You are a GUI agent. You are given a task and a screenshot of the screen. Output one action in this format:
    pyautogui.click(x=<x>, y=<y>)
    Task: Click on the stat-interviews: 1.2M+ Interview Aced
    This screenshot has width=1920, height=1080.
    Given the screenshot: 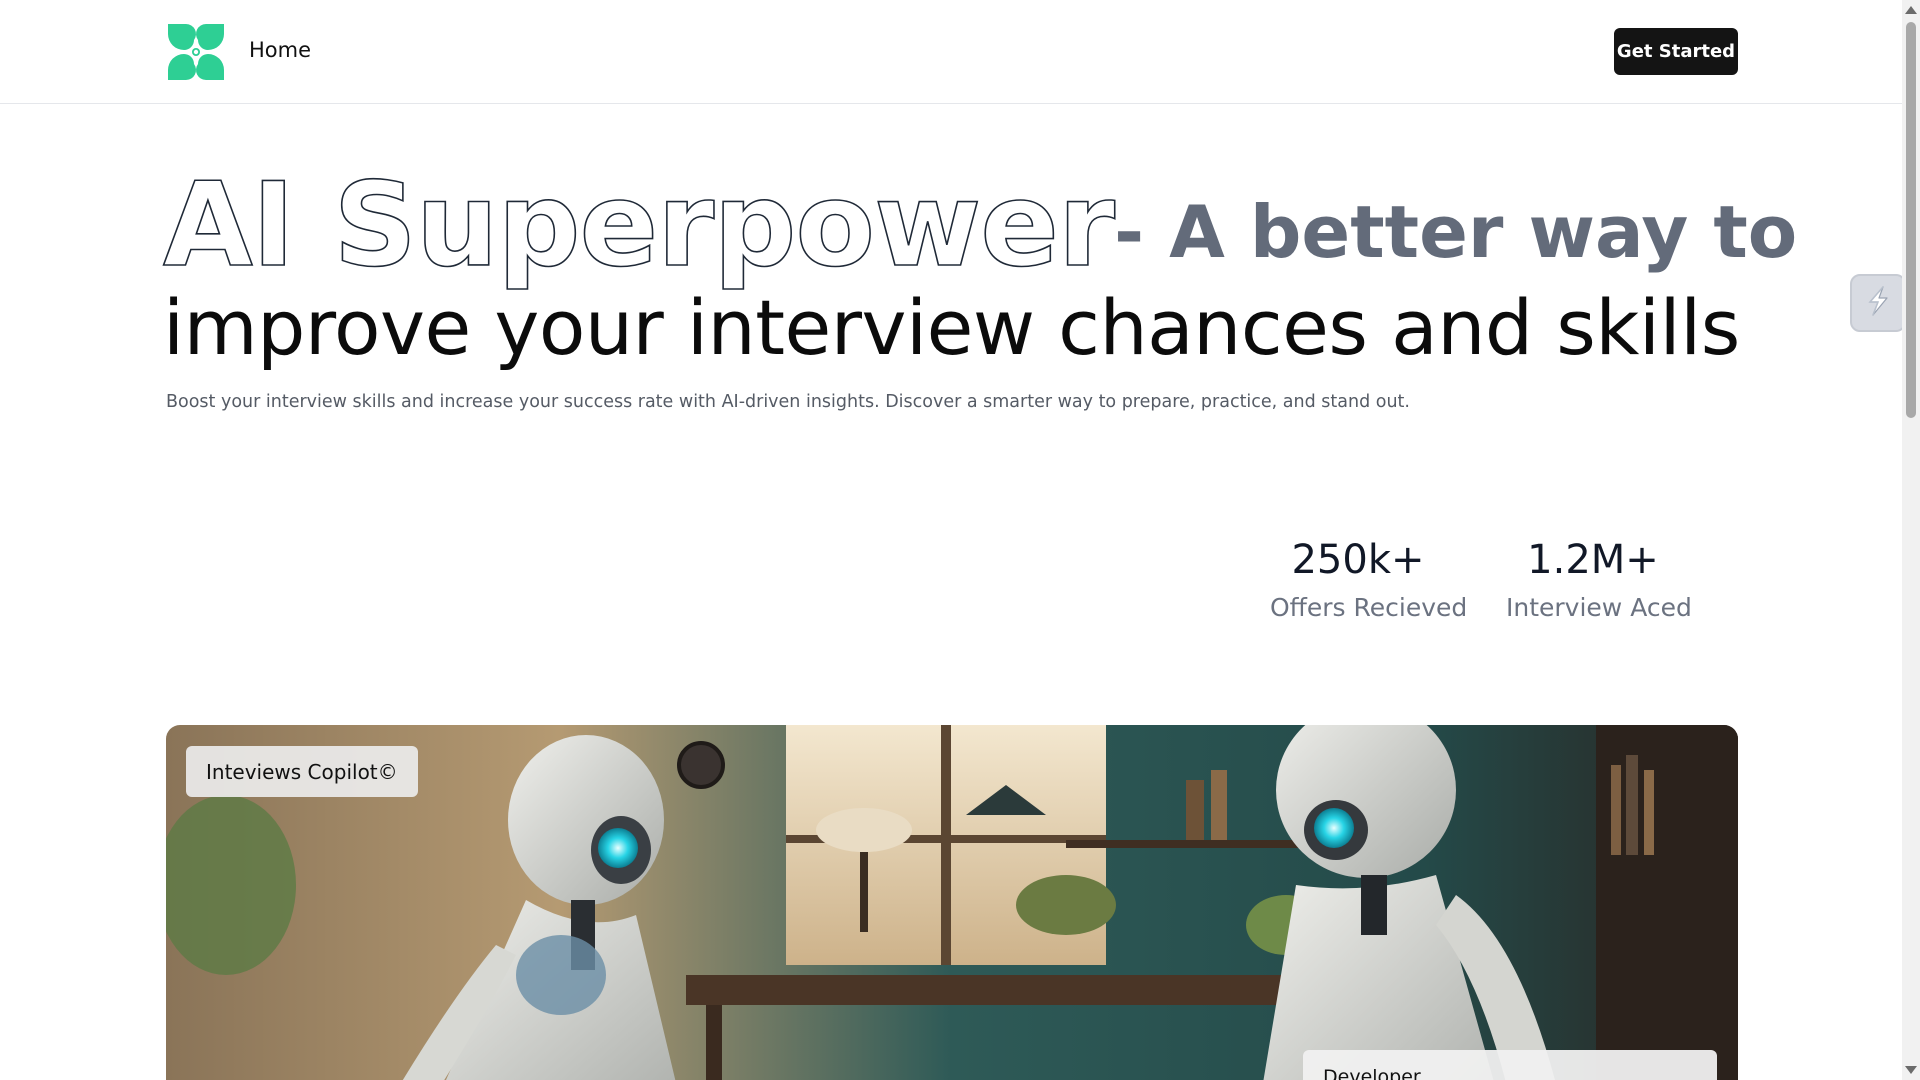 What is the action you would take?
    pyautogui.click(x=1599, y=579)
    